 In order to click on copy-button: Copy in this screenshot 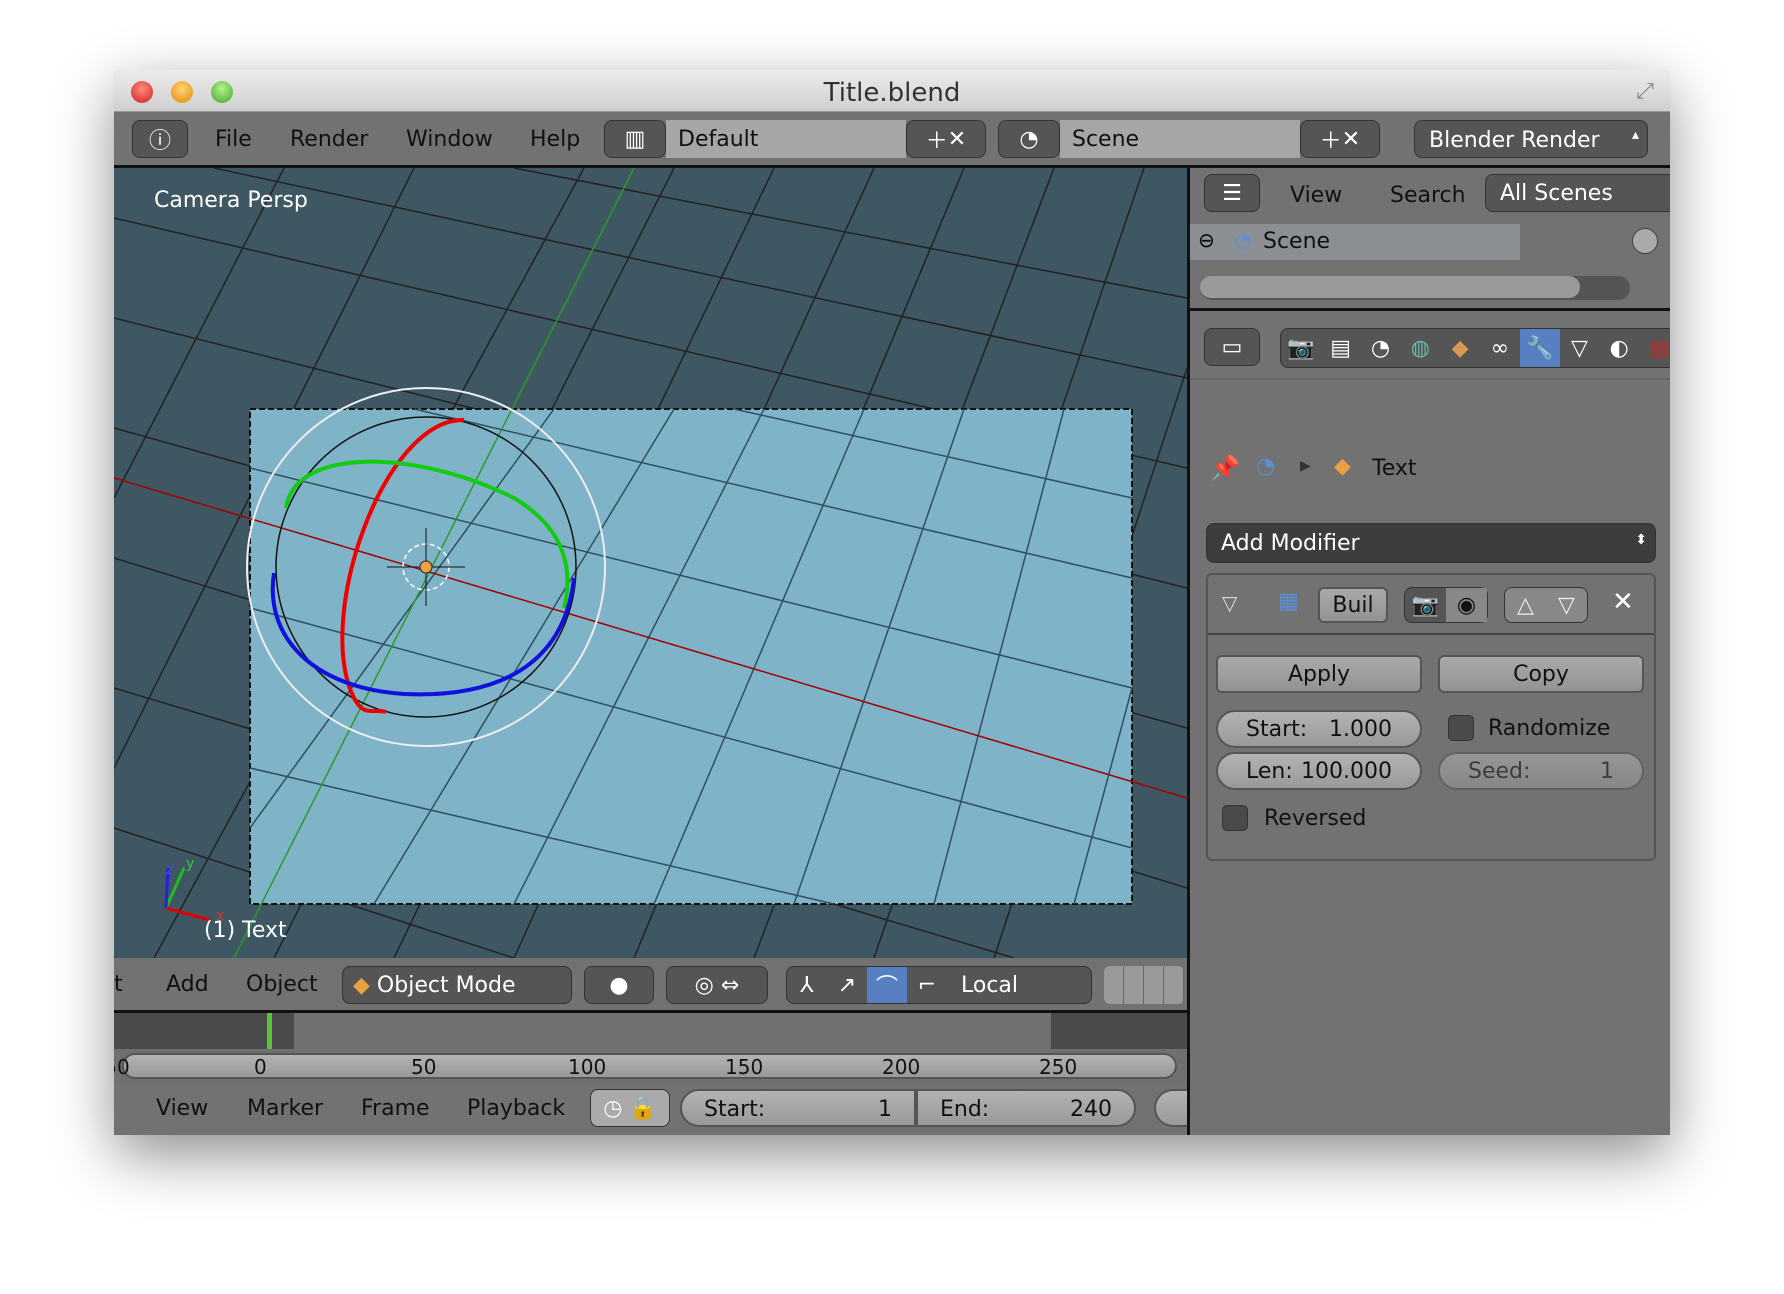, I will do `click(1541, 674)`.